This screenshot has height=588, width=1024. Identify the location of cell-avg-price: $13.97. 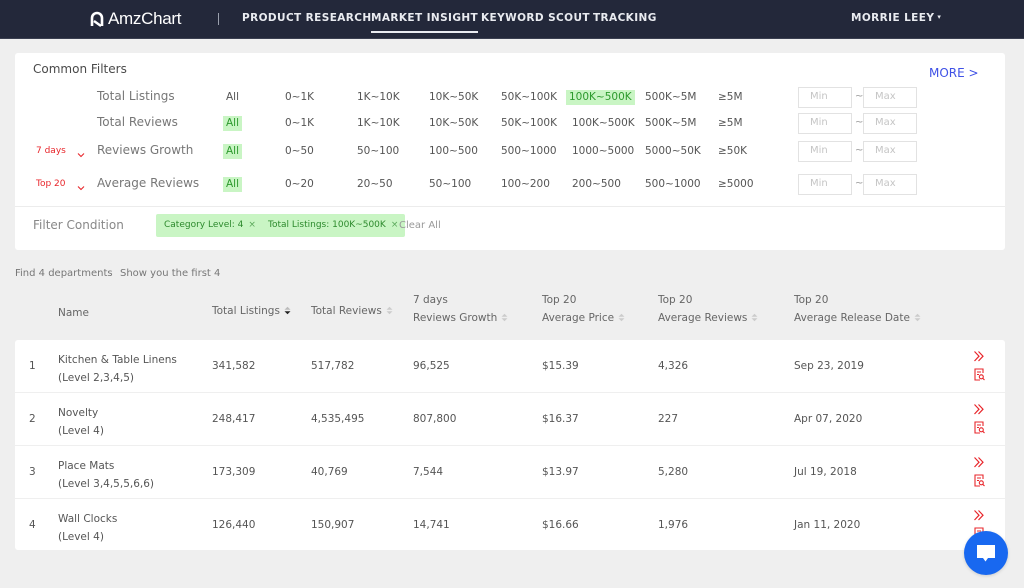
(560, 472).